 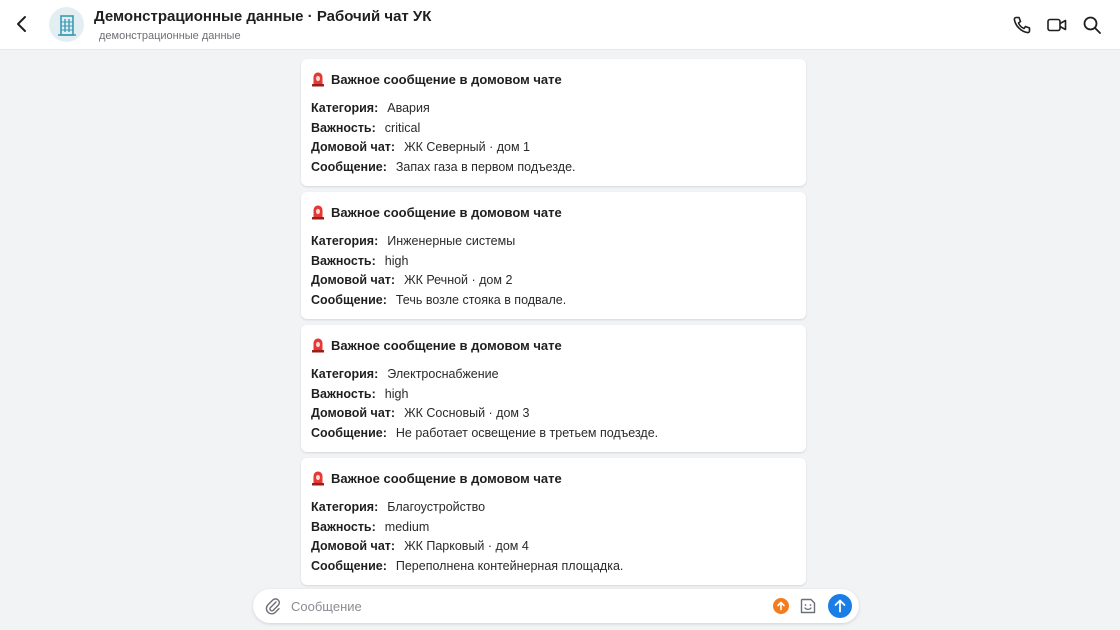 I want to click on field-value: Запах газа в первом подъезде., so click(x=485, y=167).